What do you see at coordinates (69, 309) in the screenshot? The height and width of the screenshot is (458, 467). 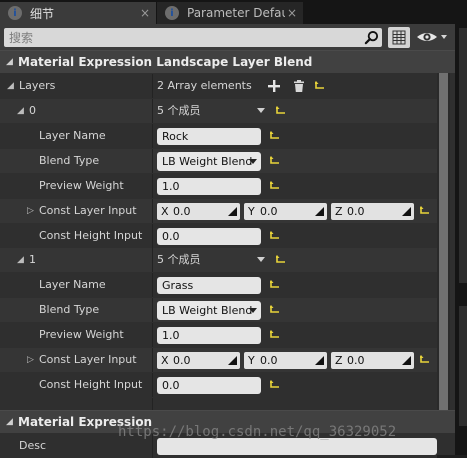 I see `blend-type-label: Blend Type` at bounding box center [69, 309].